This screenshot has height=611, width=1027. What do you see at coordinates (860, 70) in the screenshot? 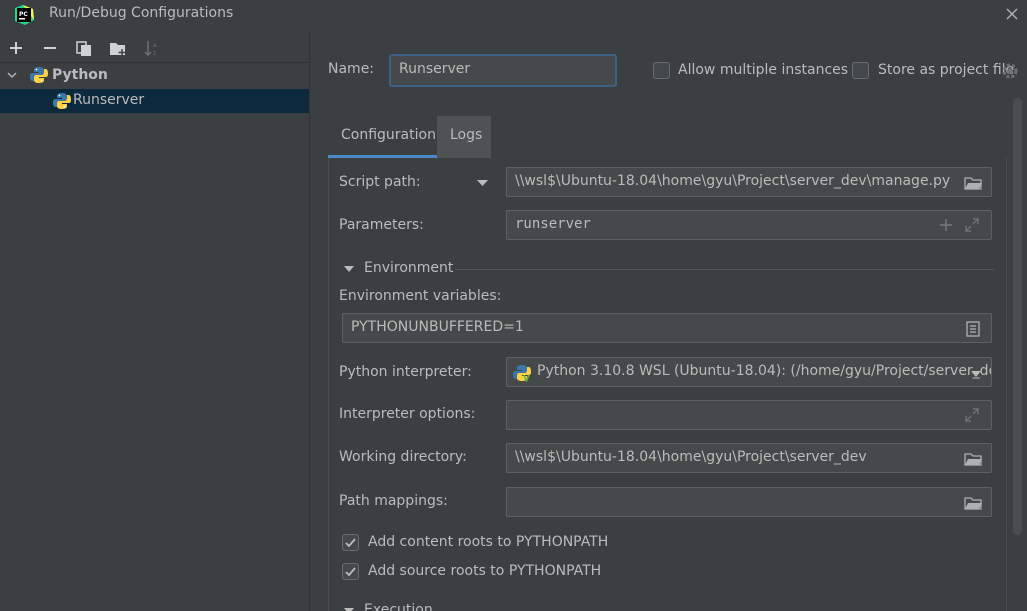
I see `store-project-checkbox` at bounding box center [860, 70].